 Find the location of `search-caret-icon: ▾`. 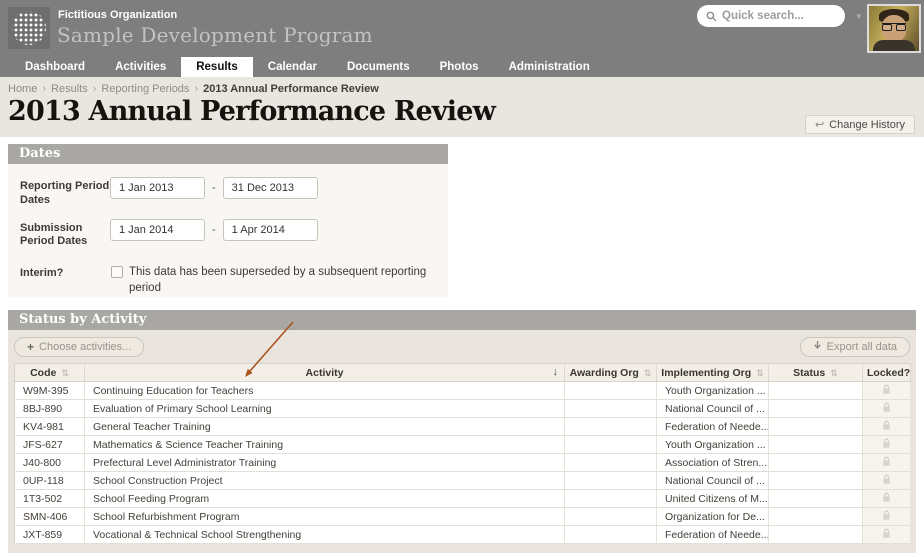

search-caret-icon: ▾ is located at coordinates (858, 16).